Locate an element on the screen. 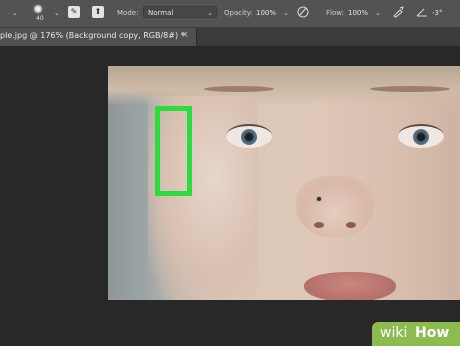 This screenshot has width=460, height=346. mode-label: Mode: is located at coordinates (128, 13).